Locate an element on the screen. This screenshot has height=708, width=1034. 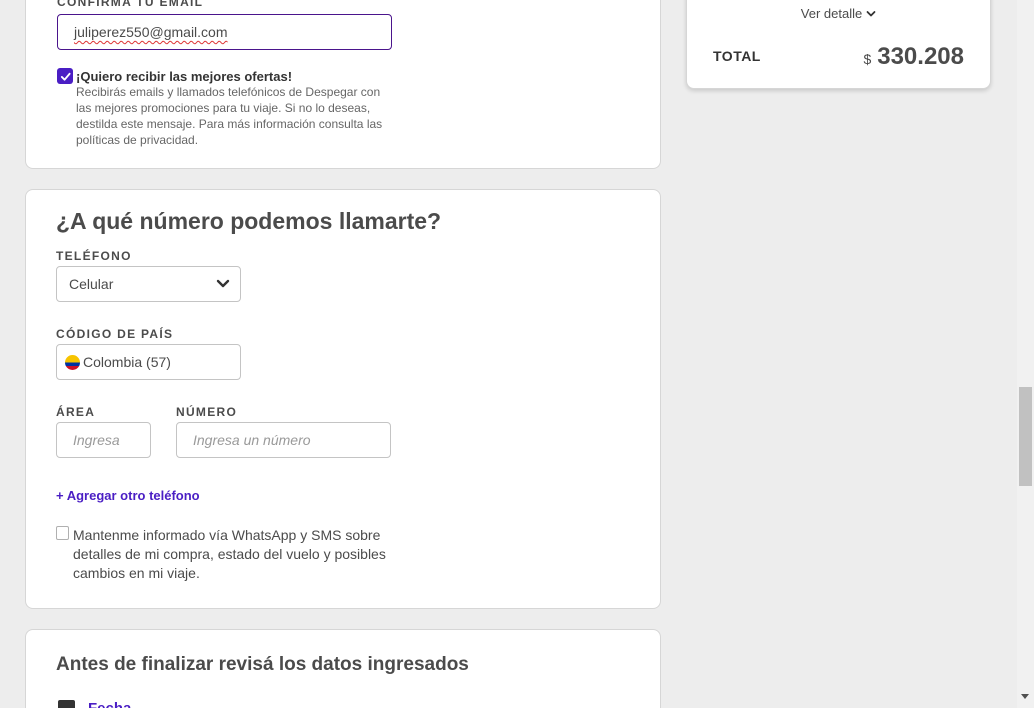
currency-symbol: $ is located at coordinates (867, 59).